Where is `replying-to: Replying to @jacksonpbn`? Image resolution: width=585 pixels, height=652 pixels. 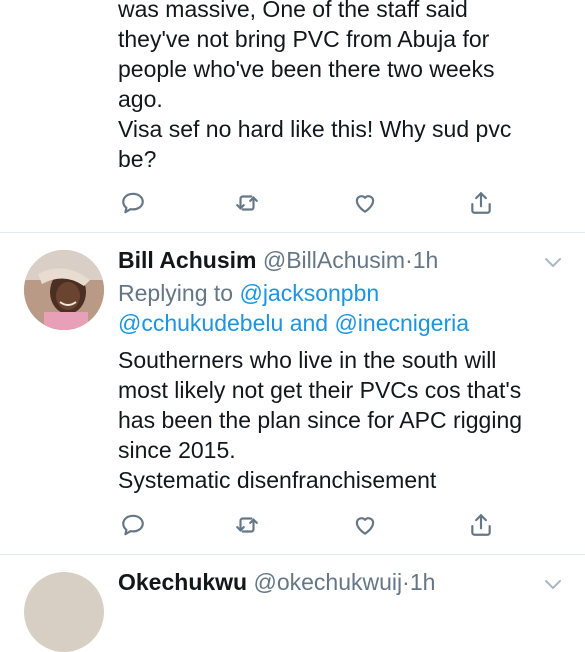
replying-to: Replying to @jacksonpbn is located at coordinates (341, 293).